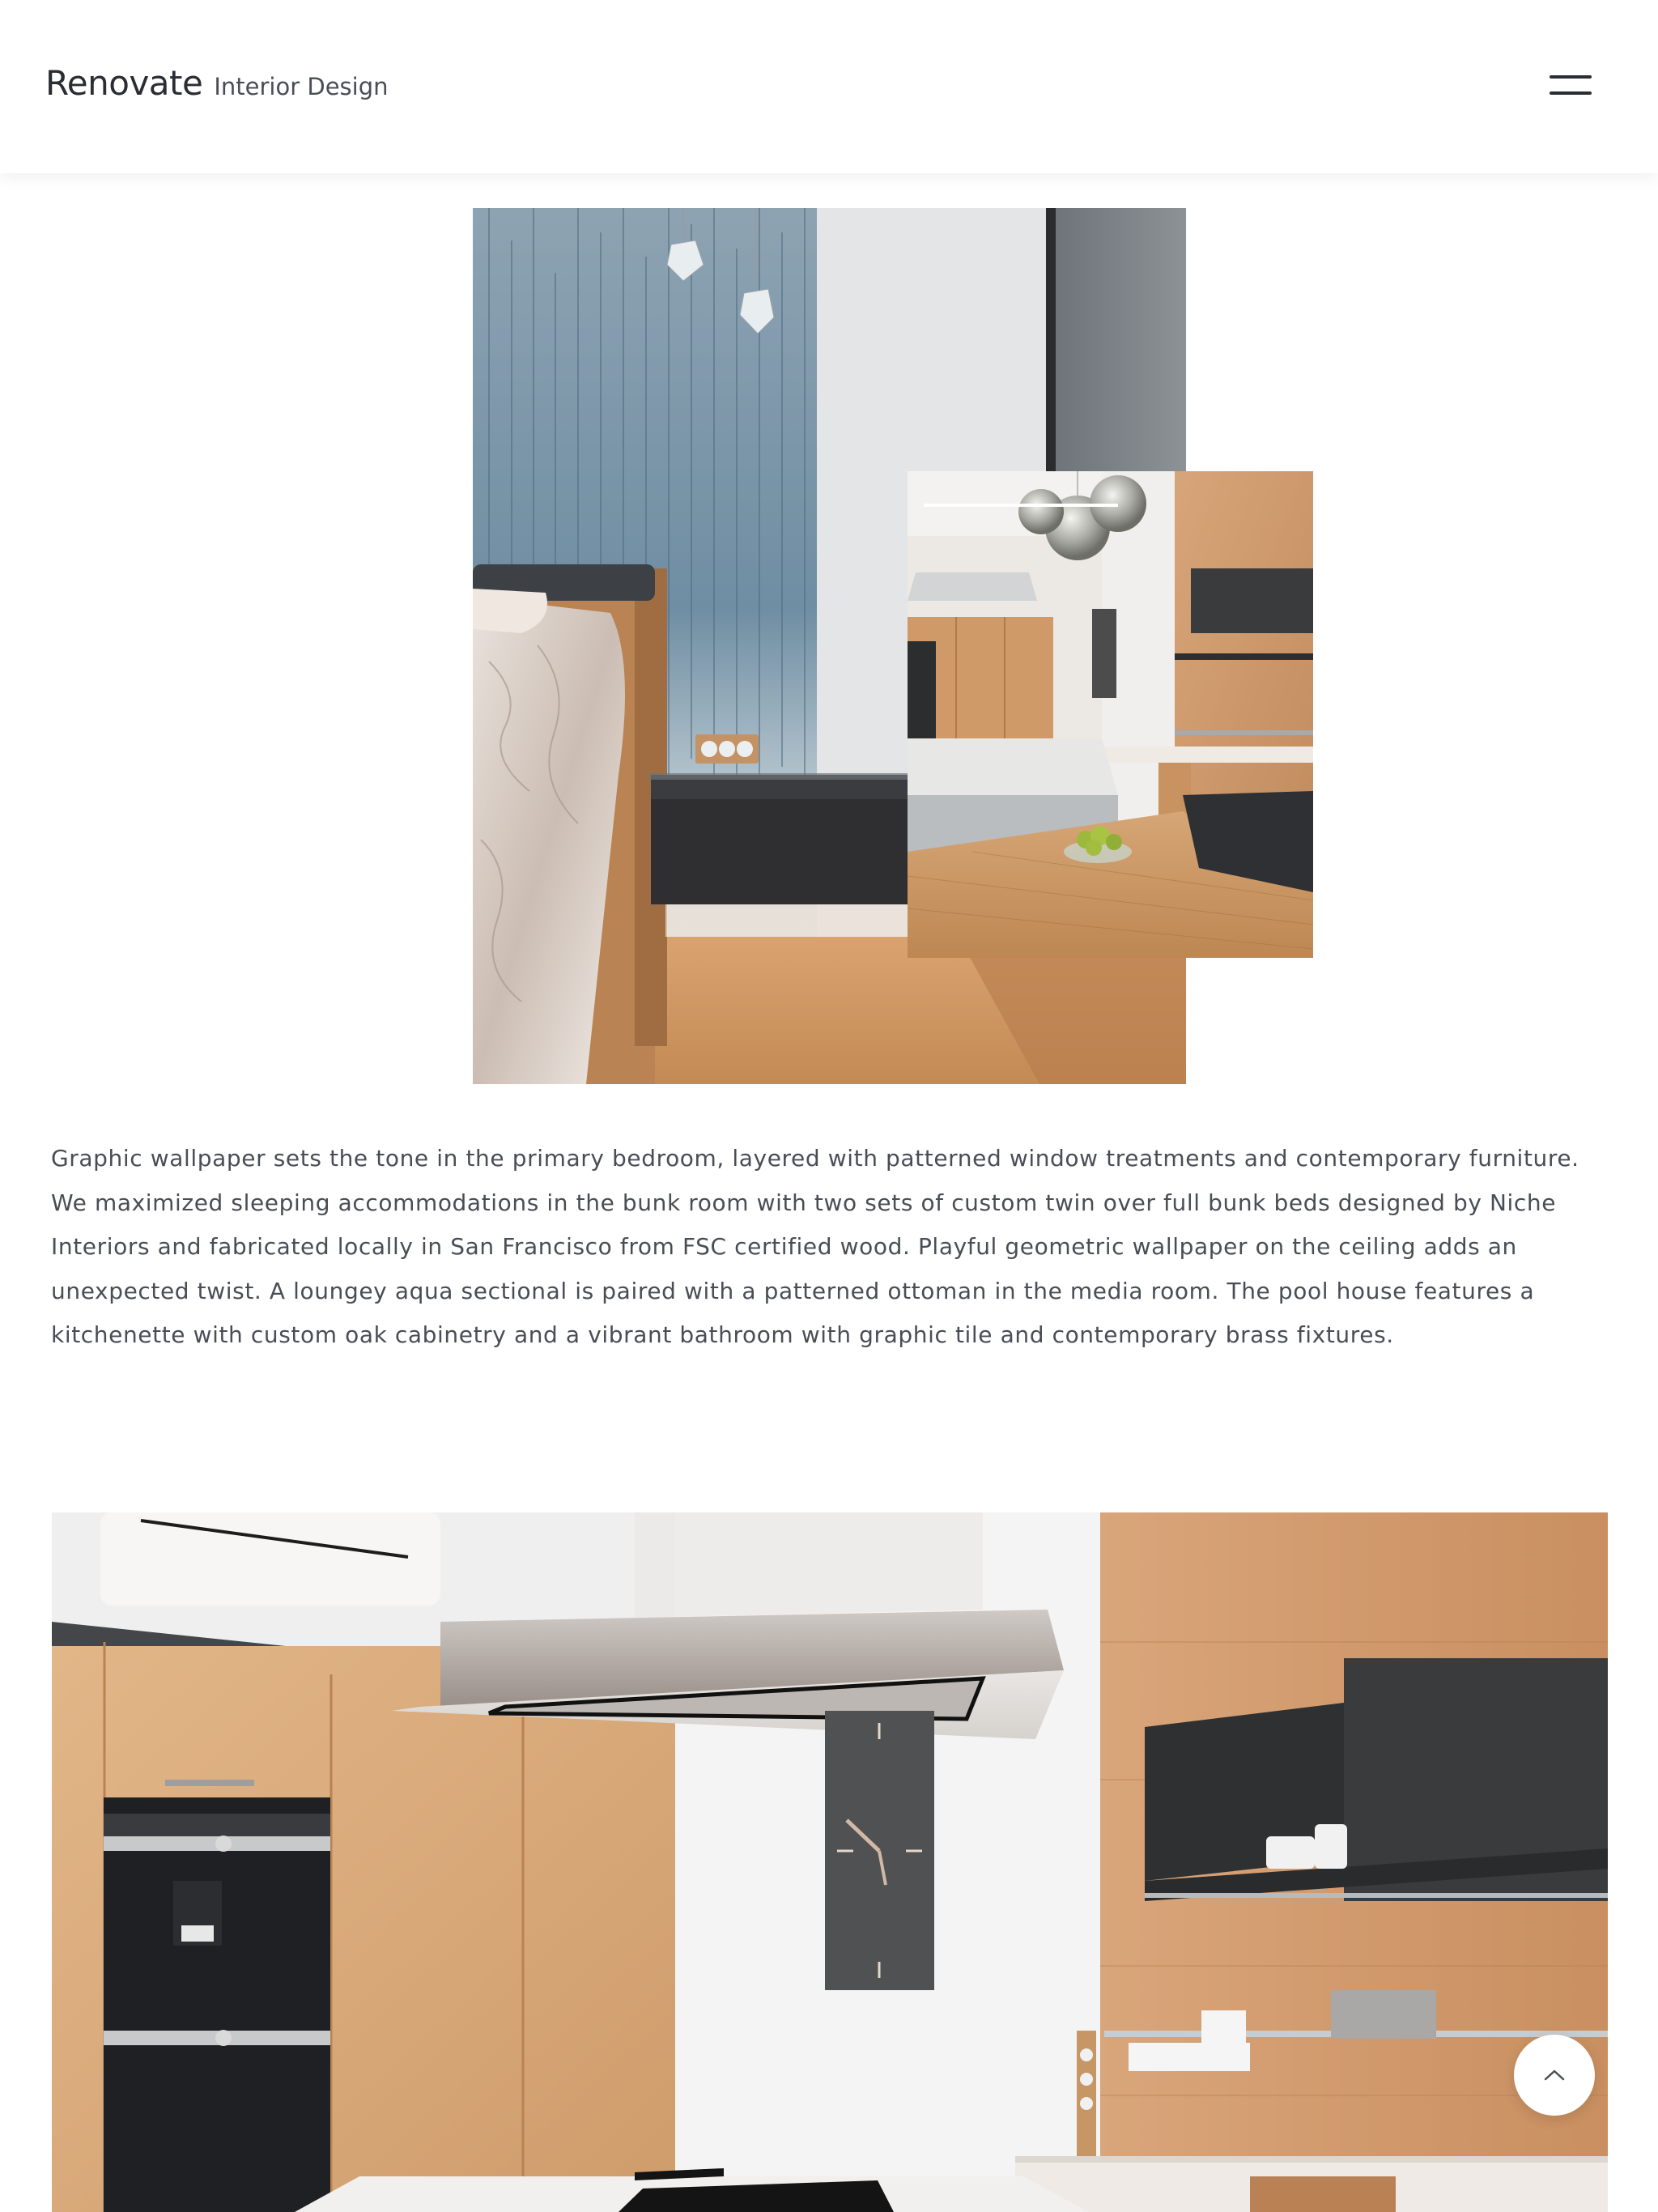 This screenshot has height=2212, width=1658. I want to click on brand-name: Renovate, so click(124, 83).